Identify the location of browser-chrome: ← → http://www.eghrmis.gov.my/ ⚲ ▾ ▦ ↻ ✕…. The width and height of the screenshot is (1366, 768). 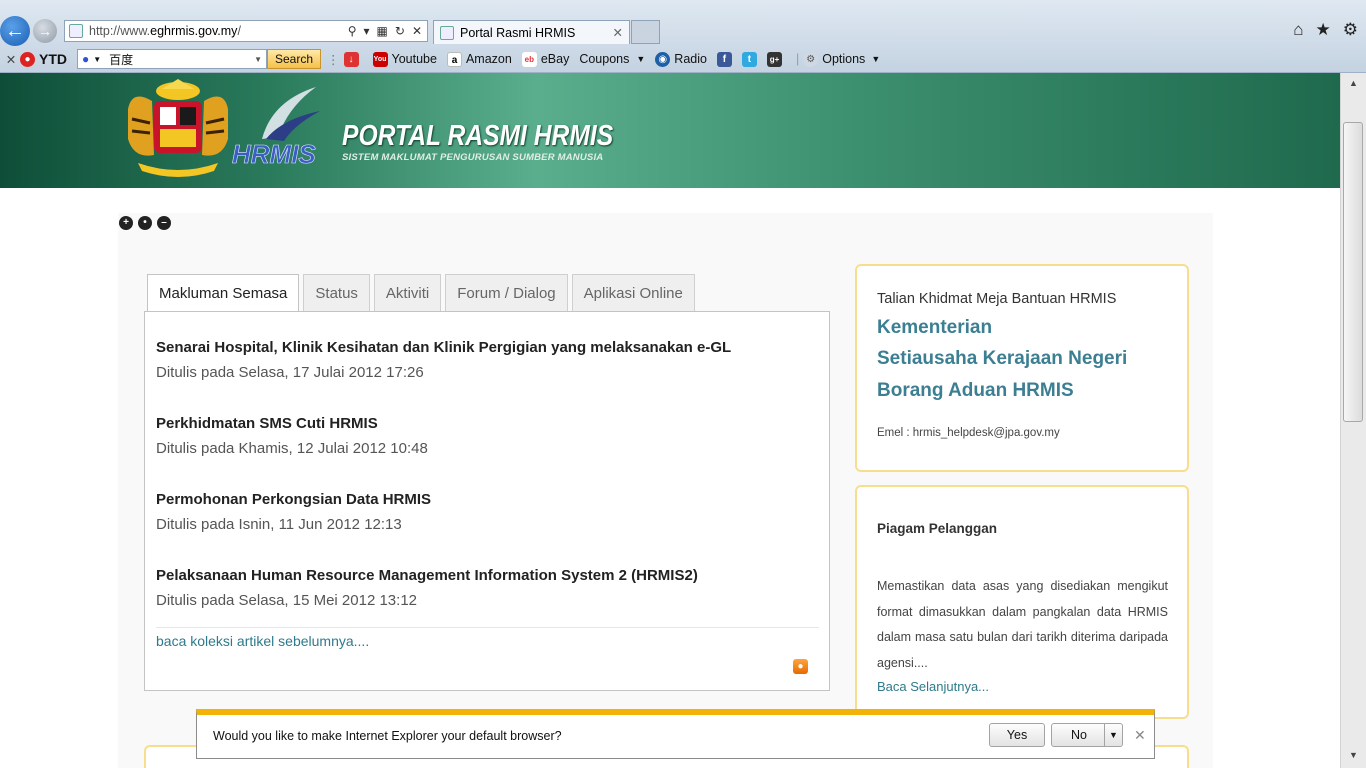
(683, 36).